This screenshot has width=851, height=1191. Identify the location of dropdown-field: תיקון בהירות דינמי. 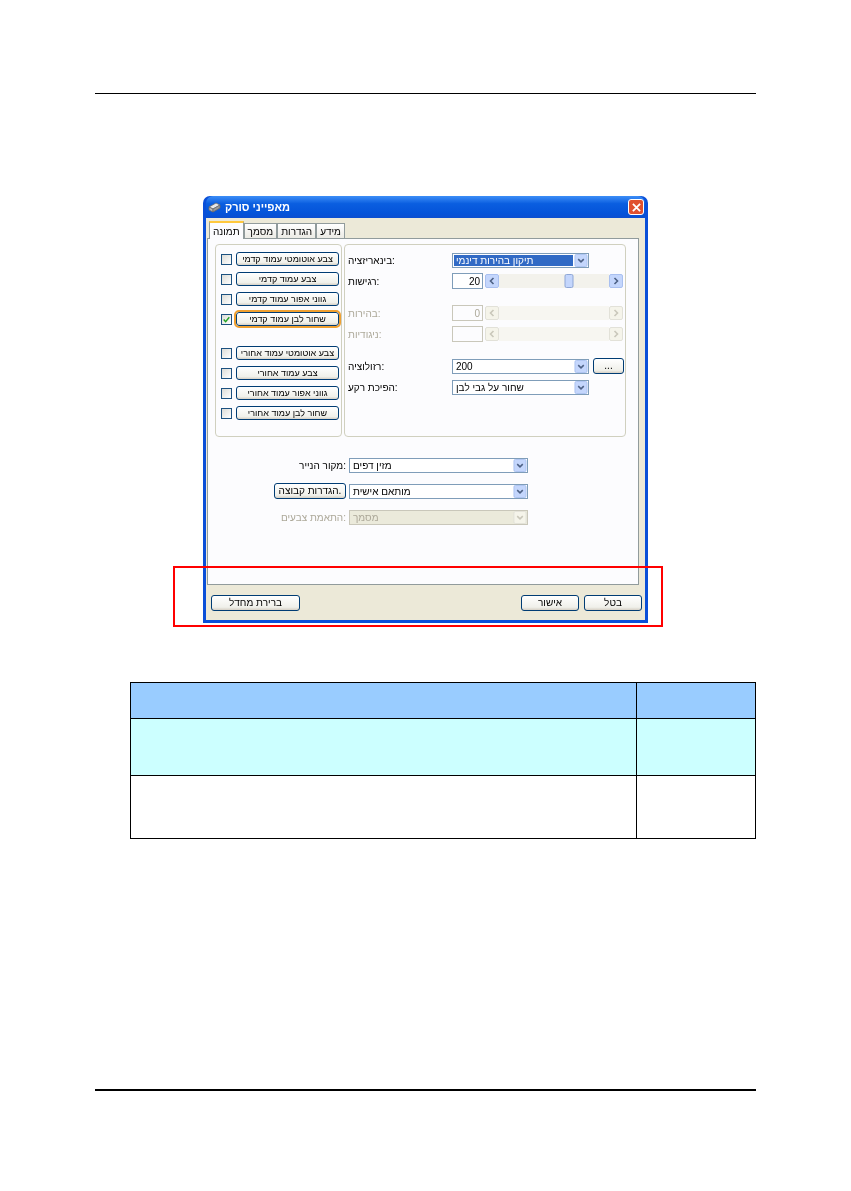
(520, 260).